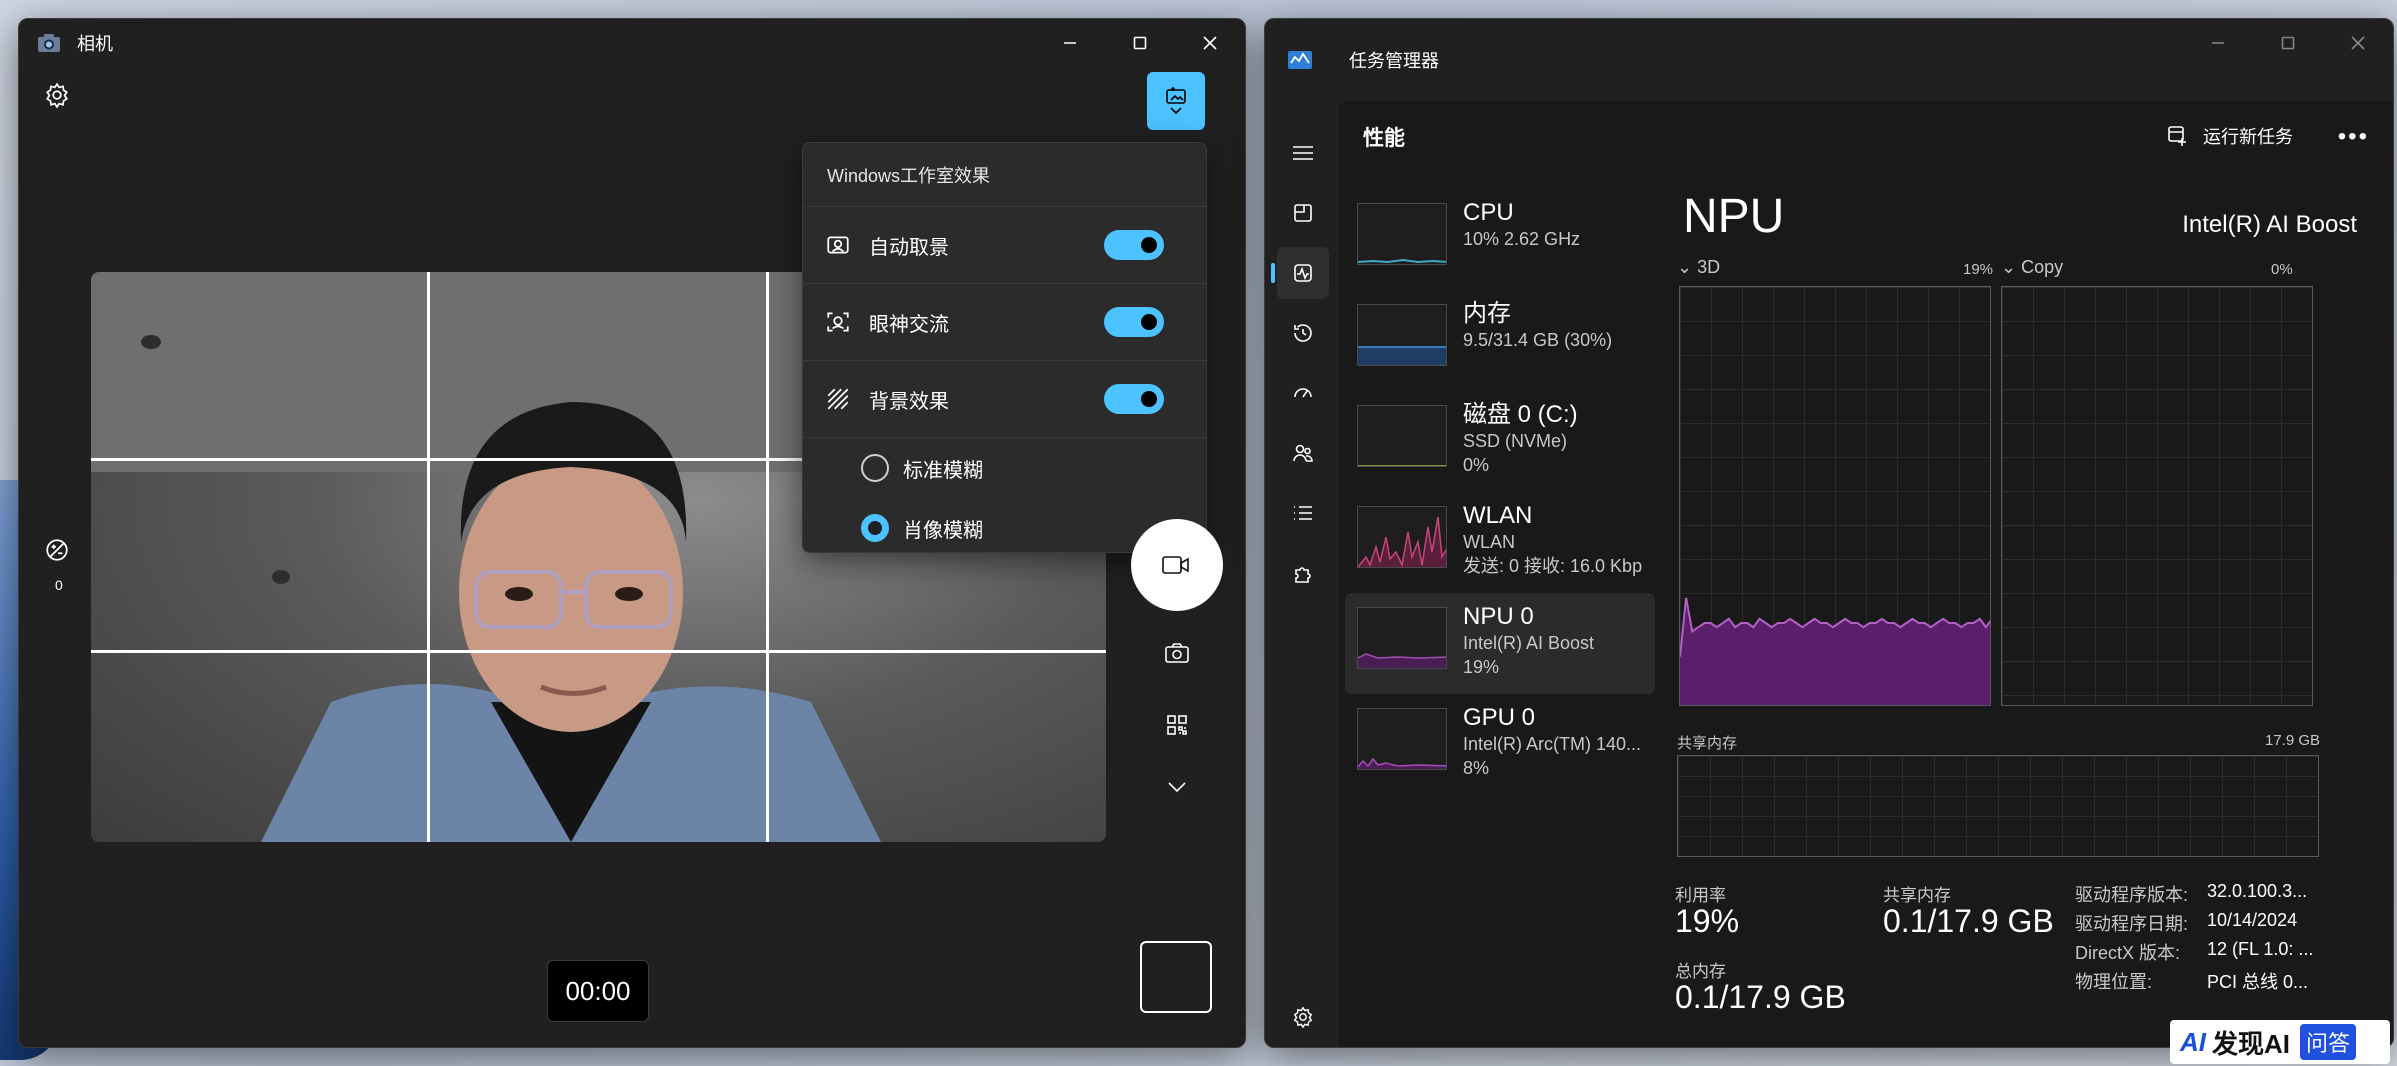 Image resolution: width=2397 pixels, height=1066 pixels. What do you see at coordinates (1835, 496) in the screenshot?
I see `graph-3d` at bounding box center [1835, 496].